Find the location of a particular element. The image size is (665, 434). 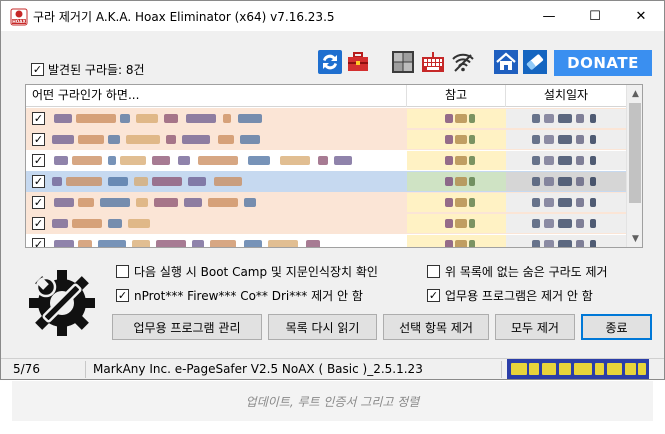

refresh-button is located at coordinates (330, 62).